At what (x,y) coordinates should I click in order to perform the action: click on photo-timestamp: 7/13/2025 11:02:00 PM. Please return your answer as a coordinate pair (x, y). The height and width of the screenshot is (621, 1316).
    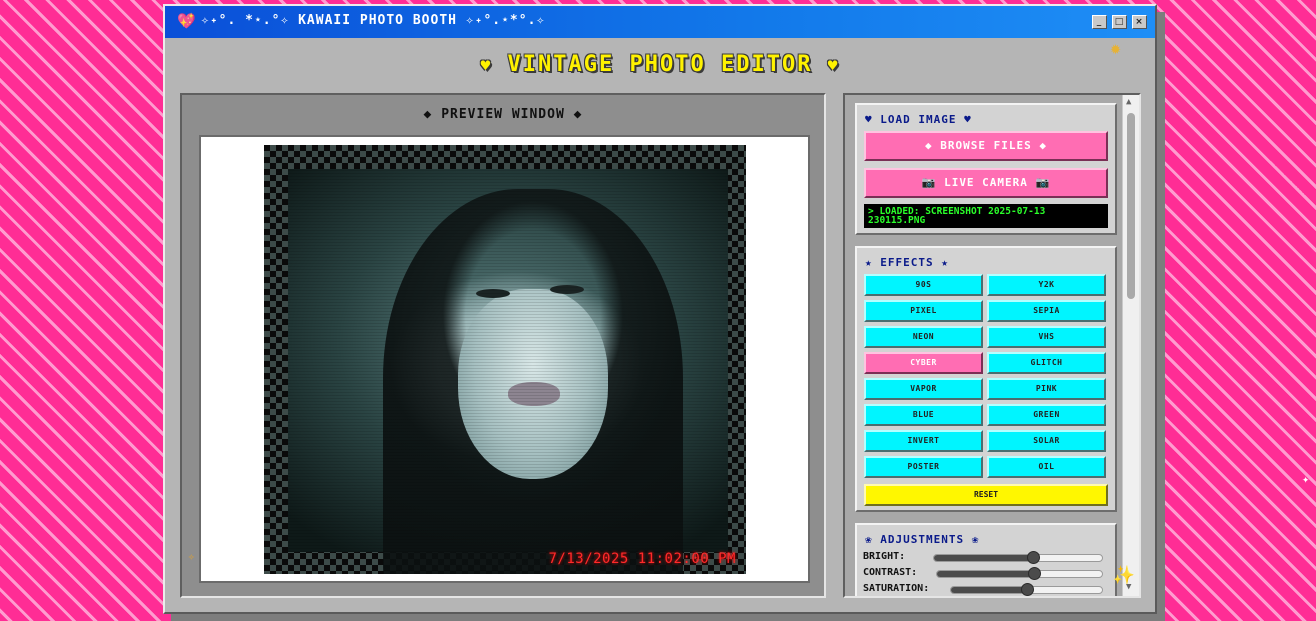
    Looking at the image, I should click on (642, 559).